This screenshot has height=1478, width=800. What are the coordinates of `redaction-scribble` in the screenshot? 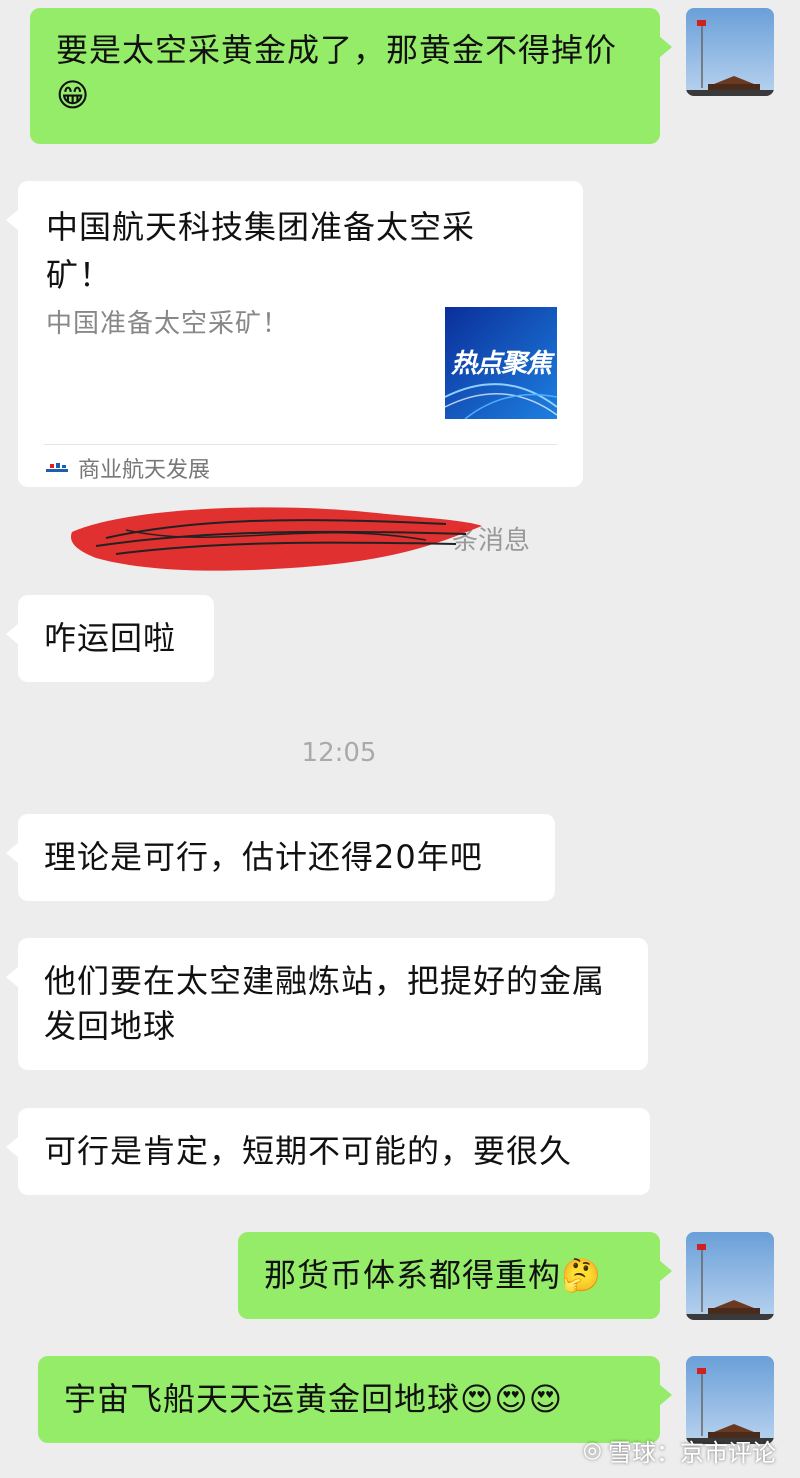 It's located at (276, 542).